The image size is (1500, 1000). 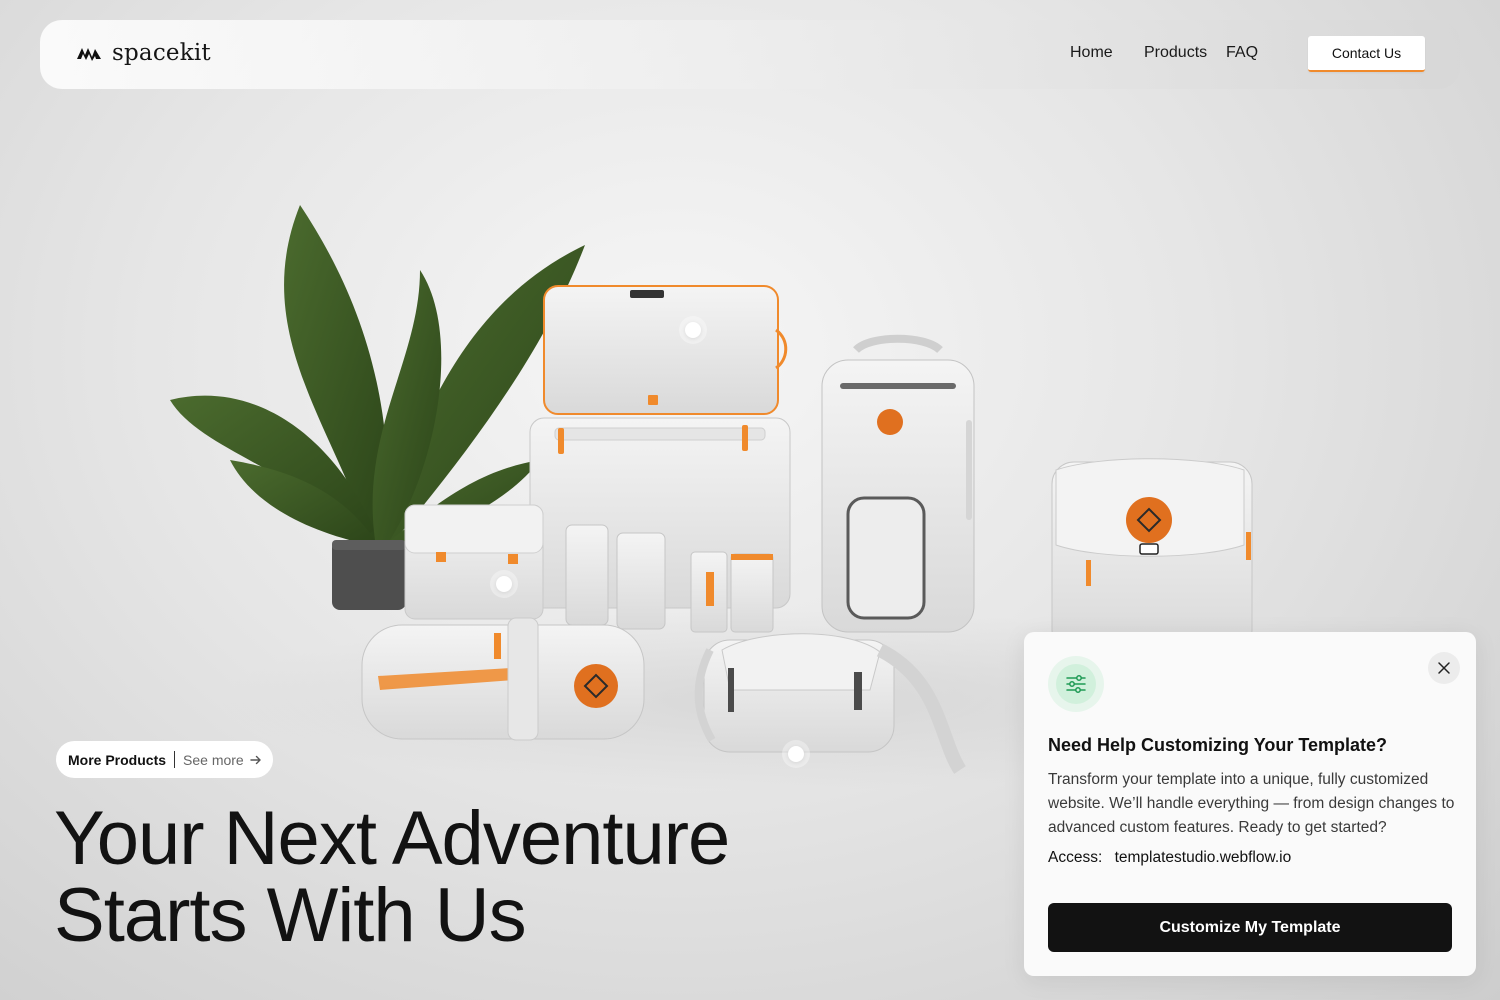 I want to click on nav-home-link: Home, so click(x=1091, y=53).